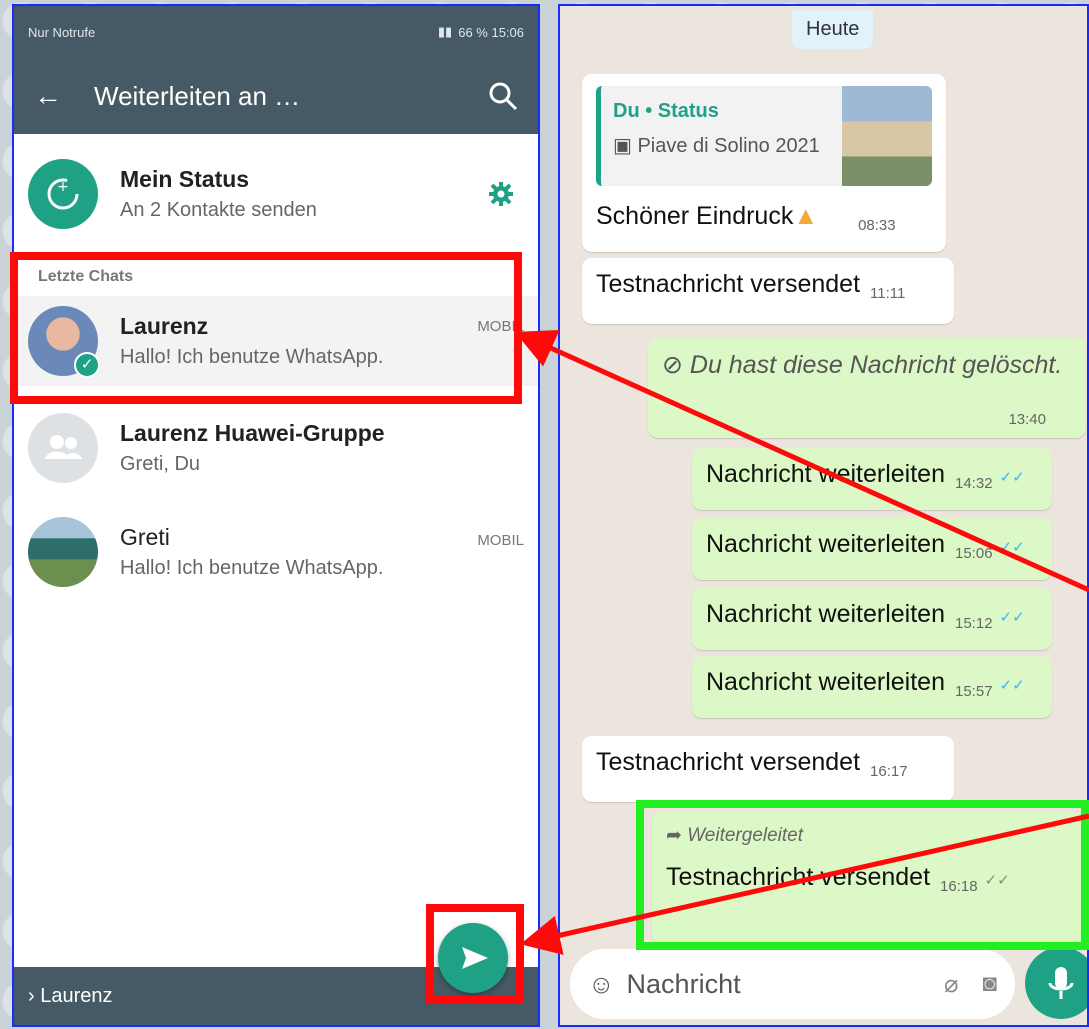 The height and width of the screenshot is (1029, 1089). Describe the element at coordinates (728, 146) in the screenshot. I see `quote-caption: Piave di Solino 2021` at that location.